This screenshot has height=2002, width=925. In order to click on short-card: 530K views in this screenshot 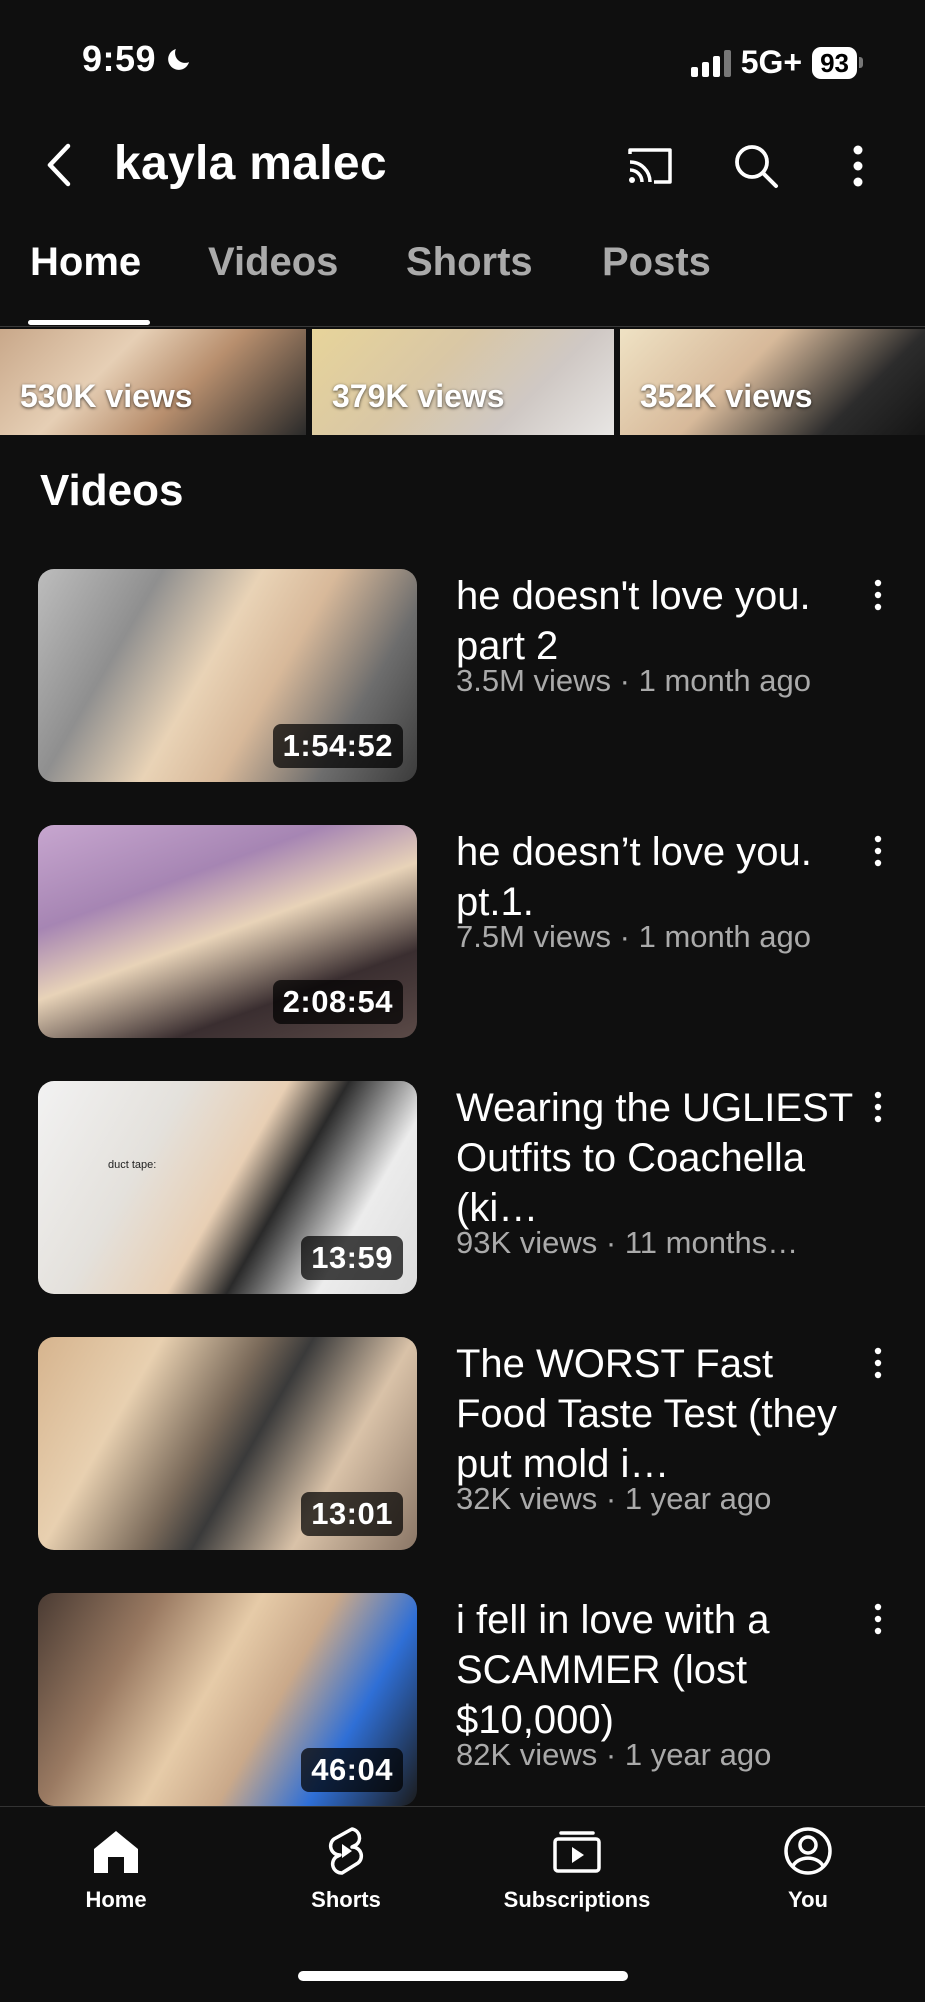, I will do `click(153, 382)`.